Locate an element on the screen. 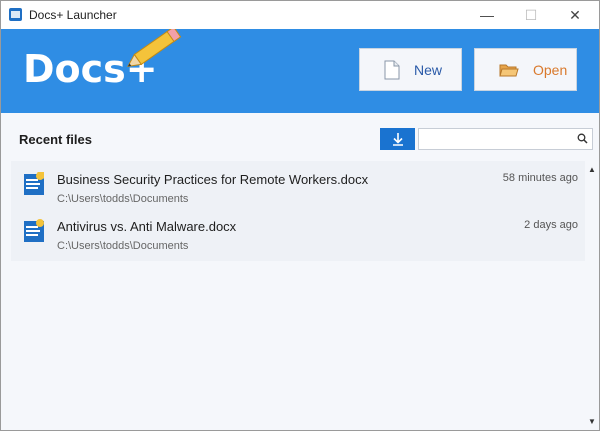 This screenshot has width=600, height=431. search-box is located at coordinates (505, 139).